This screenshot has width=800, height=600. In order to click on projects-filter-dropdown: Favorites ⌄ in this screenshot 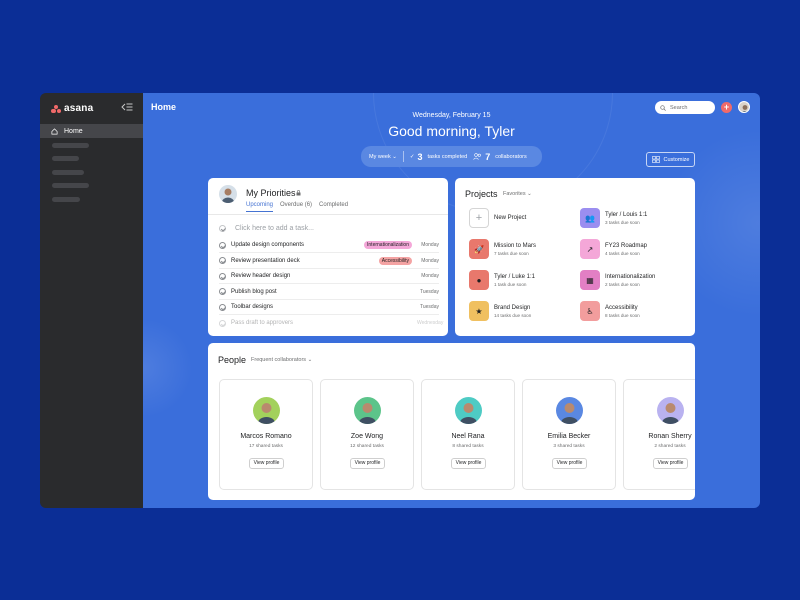, I will do `click(517, 194)`.